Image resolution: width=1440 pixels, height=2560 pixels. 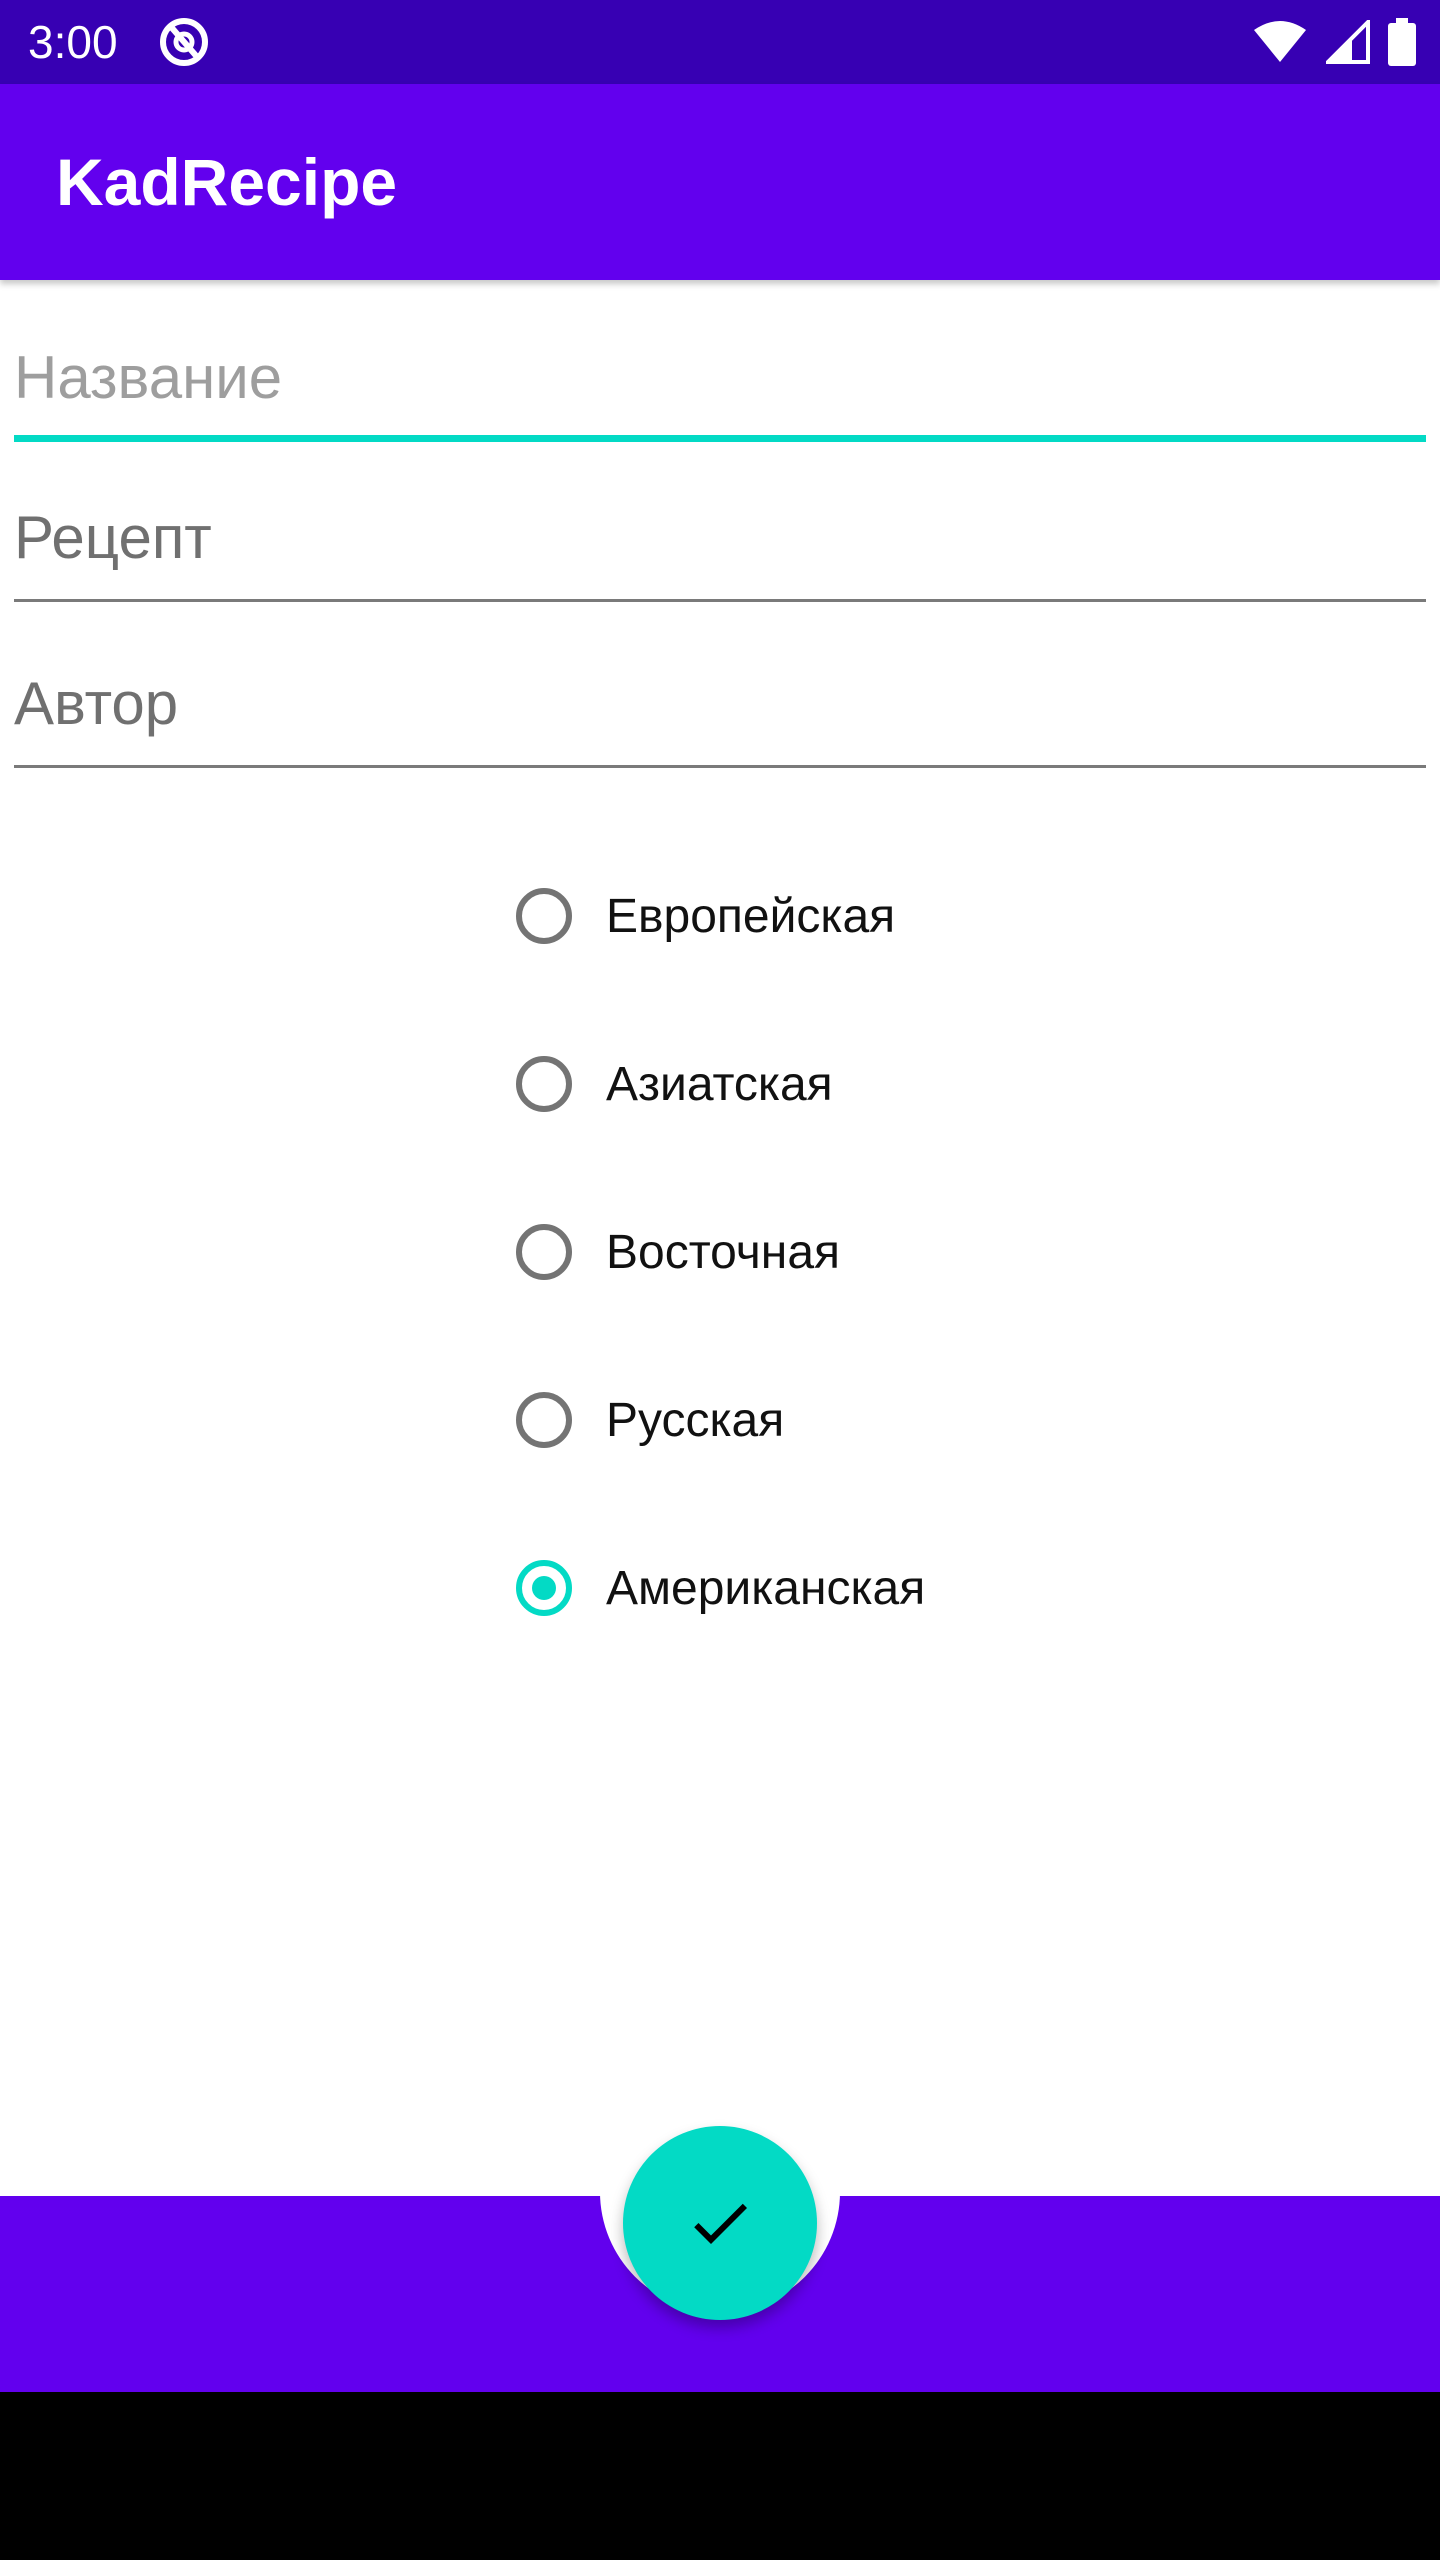 I want to click on check-icon, so click(x=720, y=2223).